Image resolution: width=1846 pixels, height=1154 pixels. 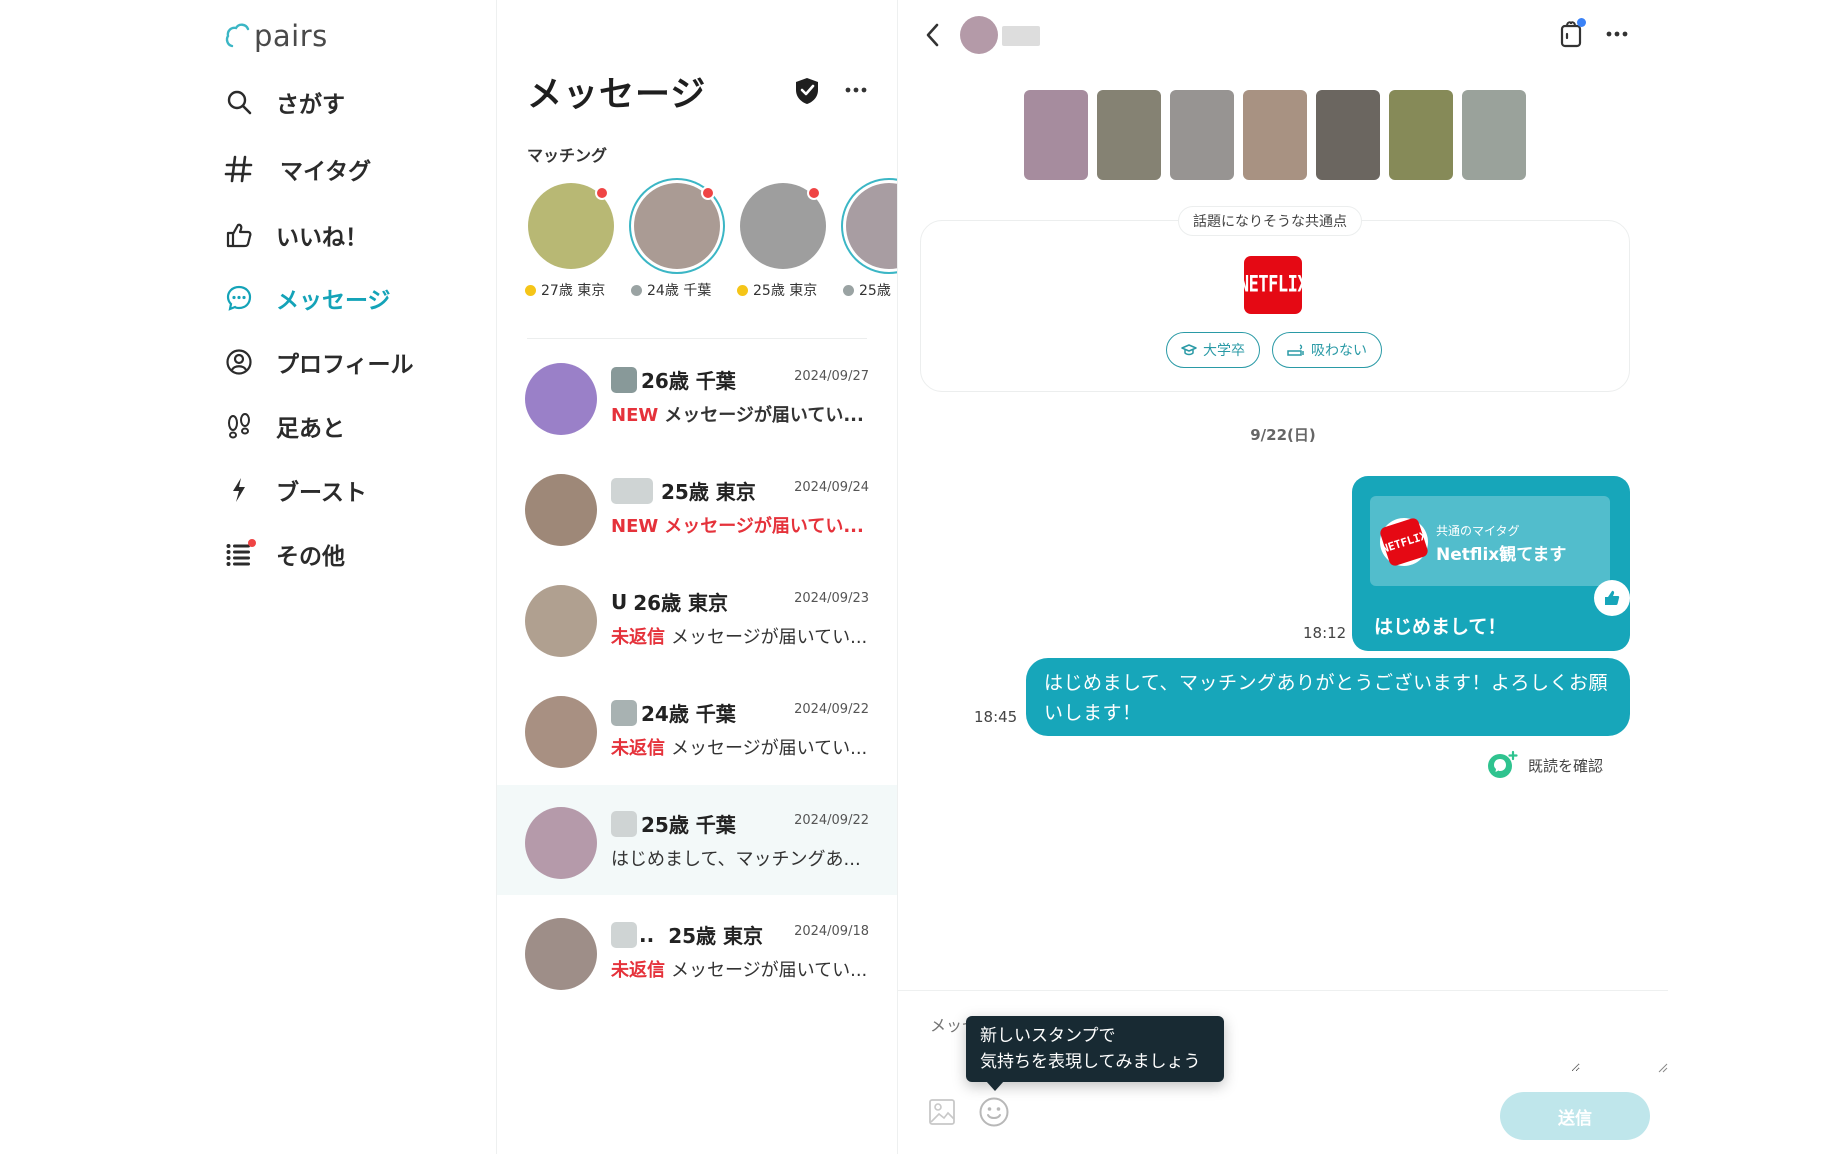 I want to click on matching-carousel: 27歳 東京 24歳 千葉 25歳 東京 25歳, so click(x=711, y=240).